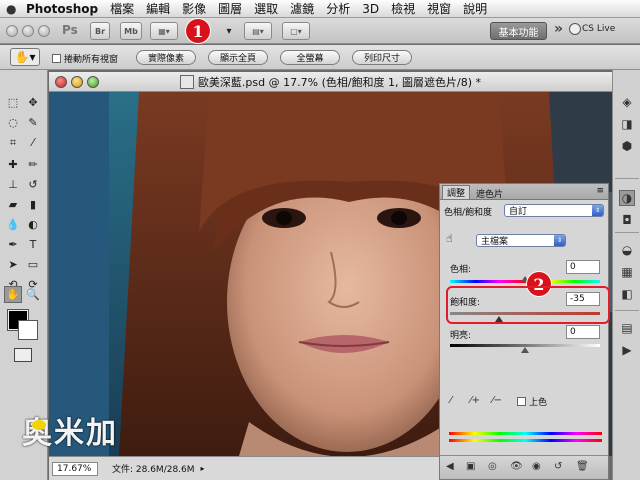 The width and height of the screenshot is (640, 480). Describe the element at coordinates (153, 468) in the screenshot. I see `document-size-info: 文件: 28.6M/28.6M` at that location.